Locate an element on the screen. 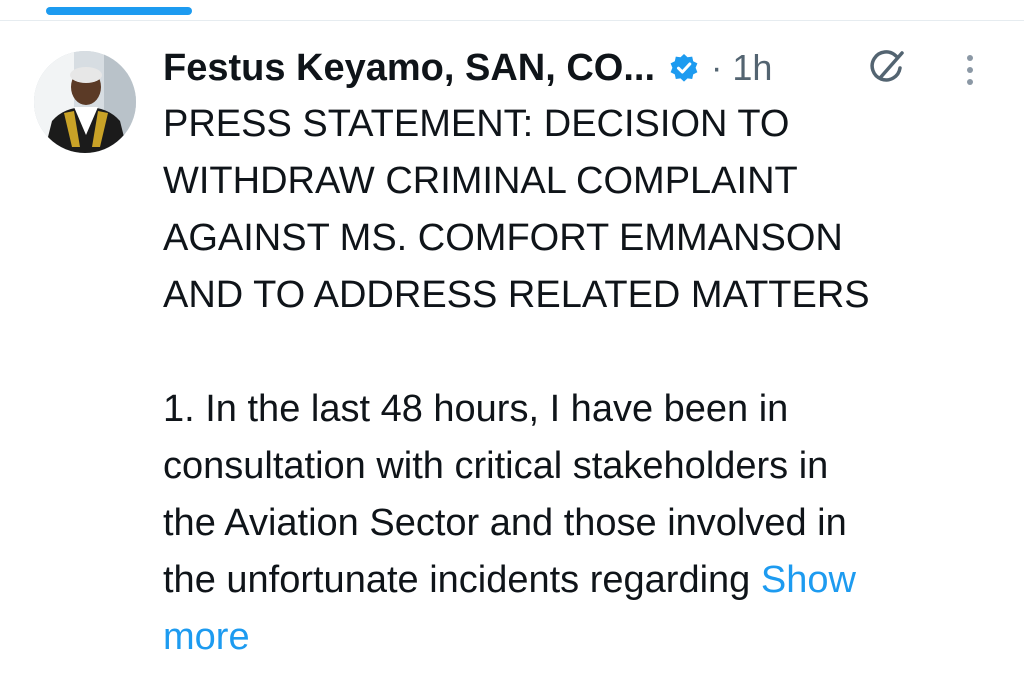 This screenshot has height=684, width=1024. author-avatar is located at coordinates (85, 102).